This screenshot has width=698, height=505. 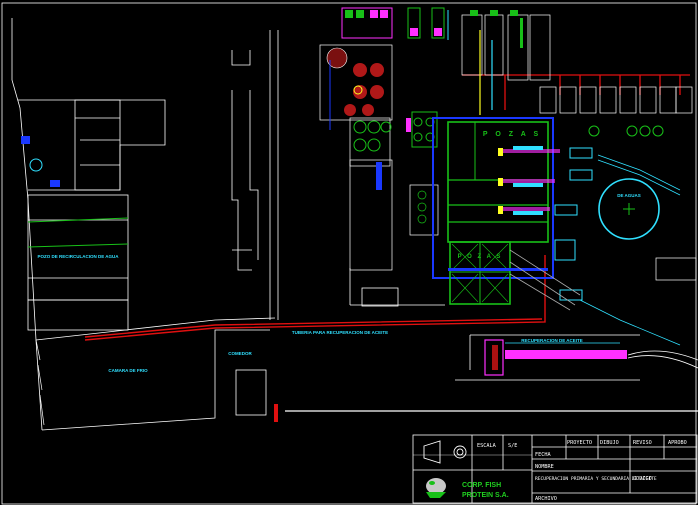 What do you see at coordinates (128, 370) in the screenshot?
I see `camara-frio-label: CAMARA DE FRIO` at bounding box center [128, 370].